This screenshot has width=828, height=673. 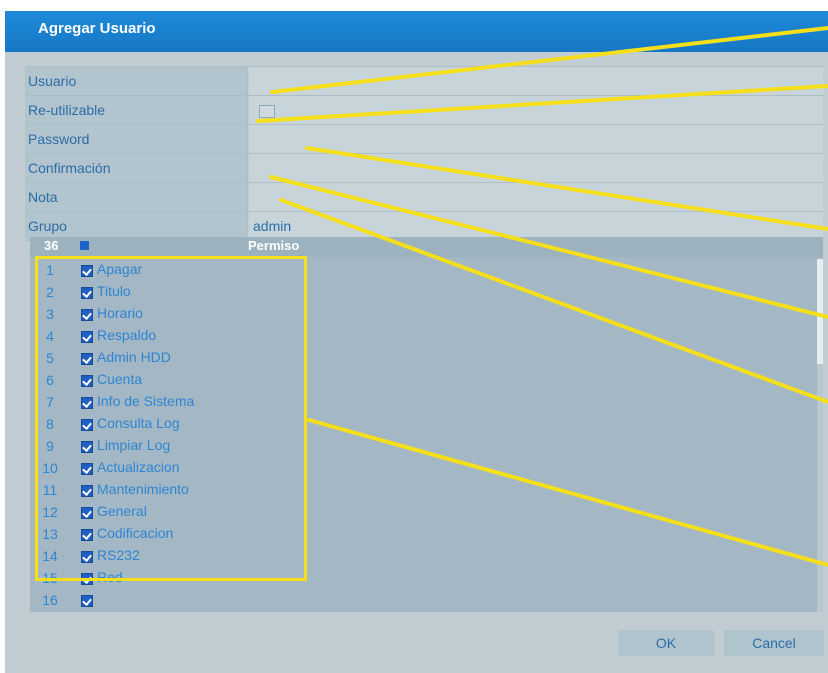 What do you see at coordinates (136, 81) in the screenshot?
I see `usuario-label: Usuario` at bounding box center [136, 81].